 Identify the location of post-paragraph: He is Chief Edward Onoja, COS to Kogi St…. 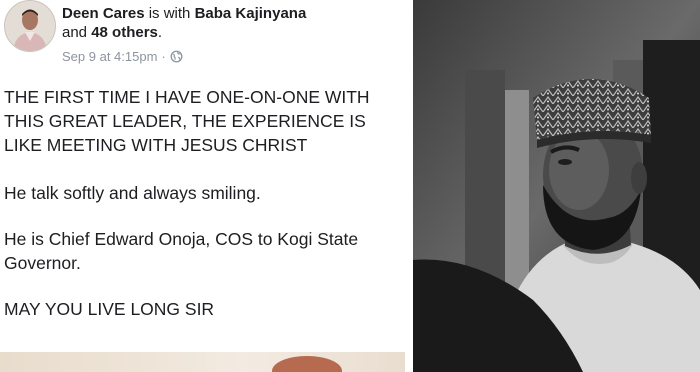
(181, 251).